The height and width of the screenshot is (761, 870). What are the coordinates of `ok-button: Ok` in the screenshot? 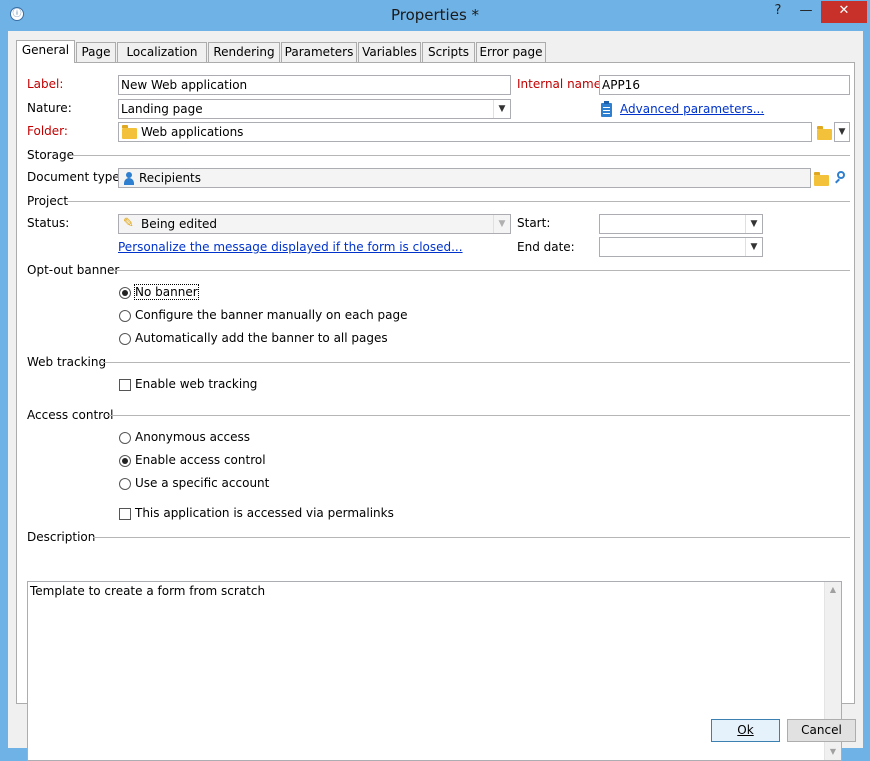 It's located at (745, 730).